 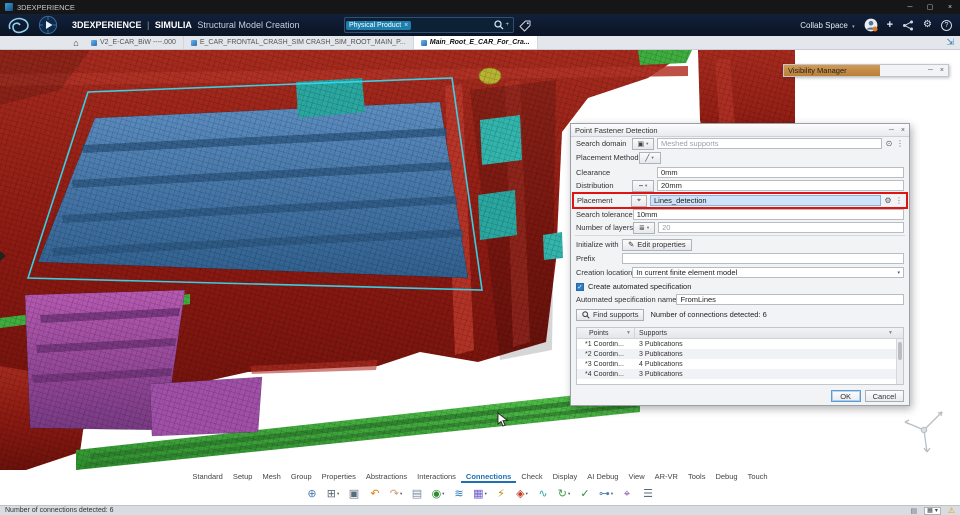 What do you see at coordinates (417, 494) in the screenshot?
I see `clipboard-icon: ▤` at bounding box center [417, 494].